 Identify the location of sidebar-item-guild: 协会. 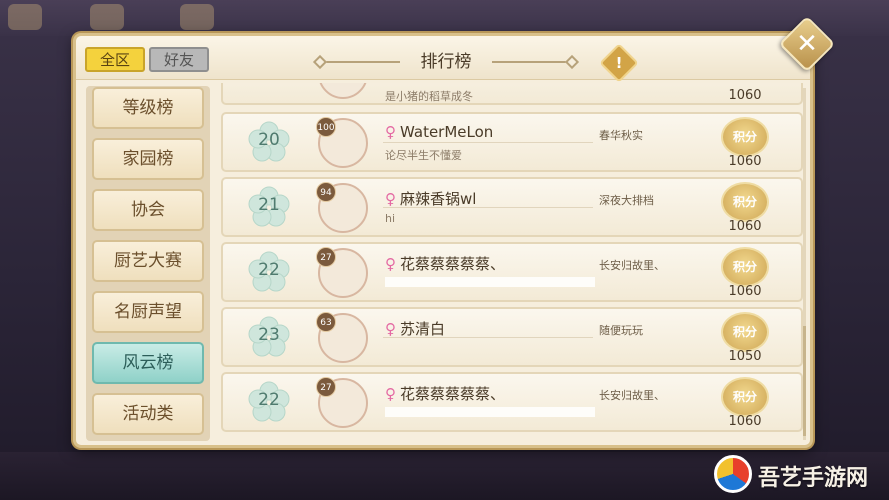
(148, 210).